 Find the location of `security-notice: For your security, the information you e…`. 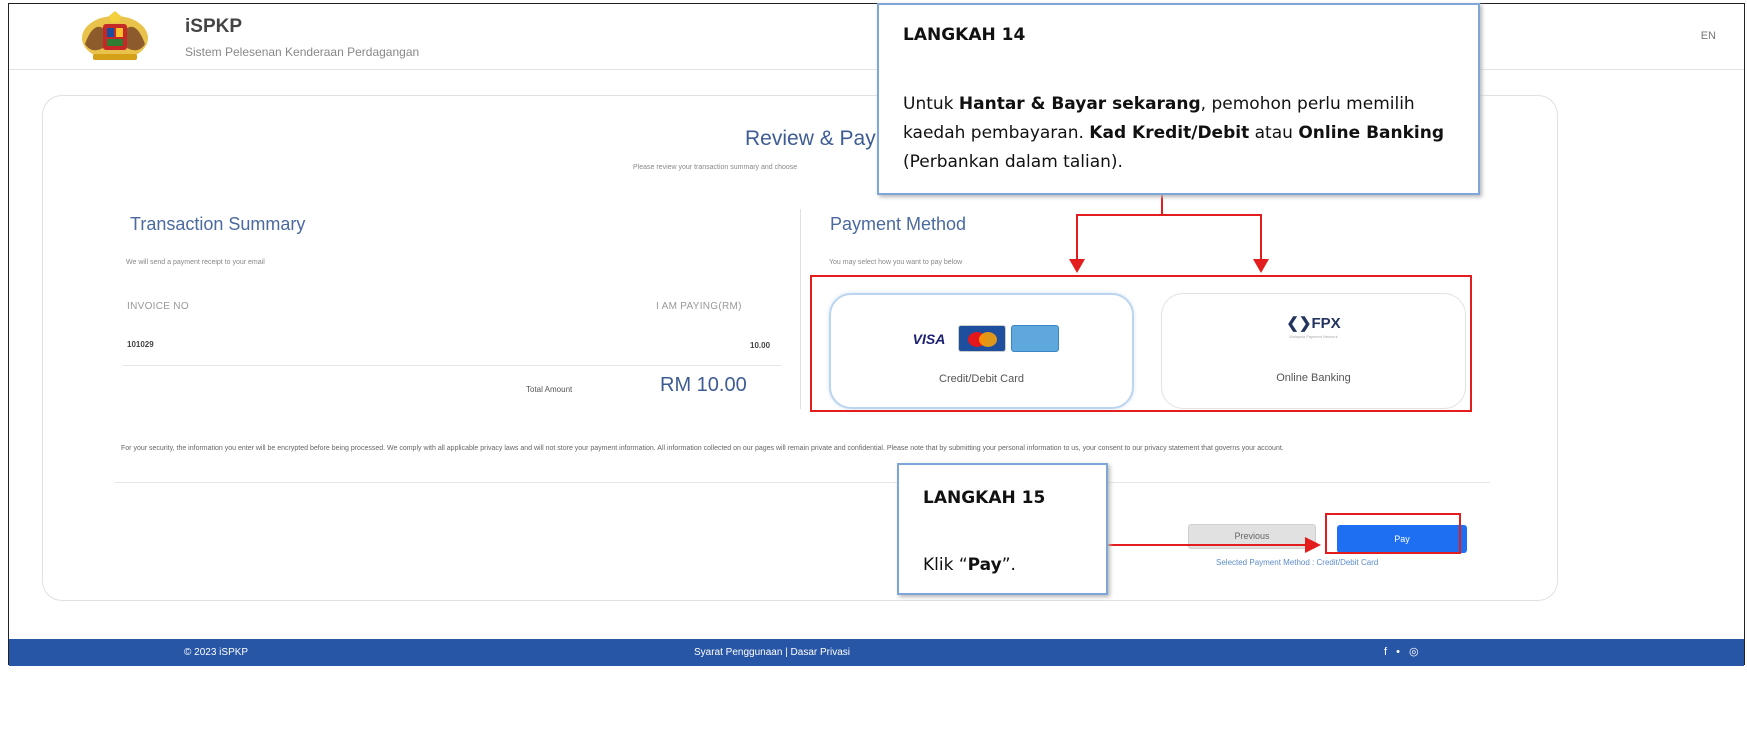

security-notice: For your security, the information you e… is located at coordinates (702, 448).